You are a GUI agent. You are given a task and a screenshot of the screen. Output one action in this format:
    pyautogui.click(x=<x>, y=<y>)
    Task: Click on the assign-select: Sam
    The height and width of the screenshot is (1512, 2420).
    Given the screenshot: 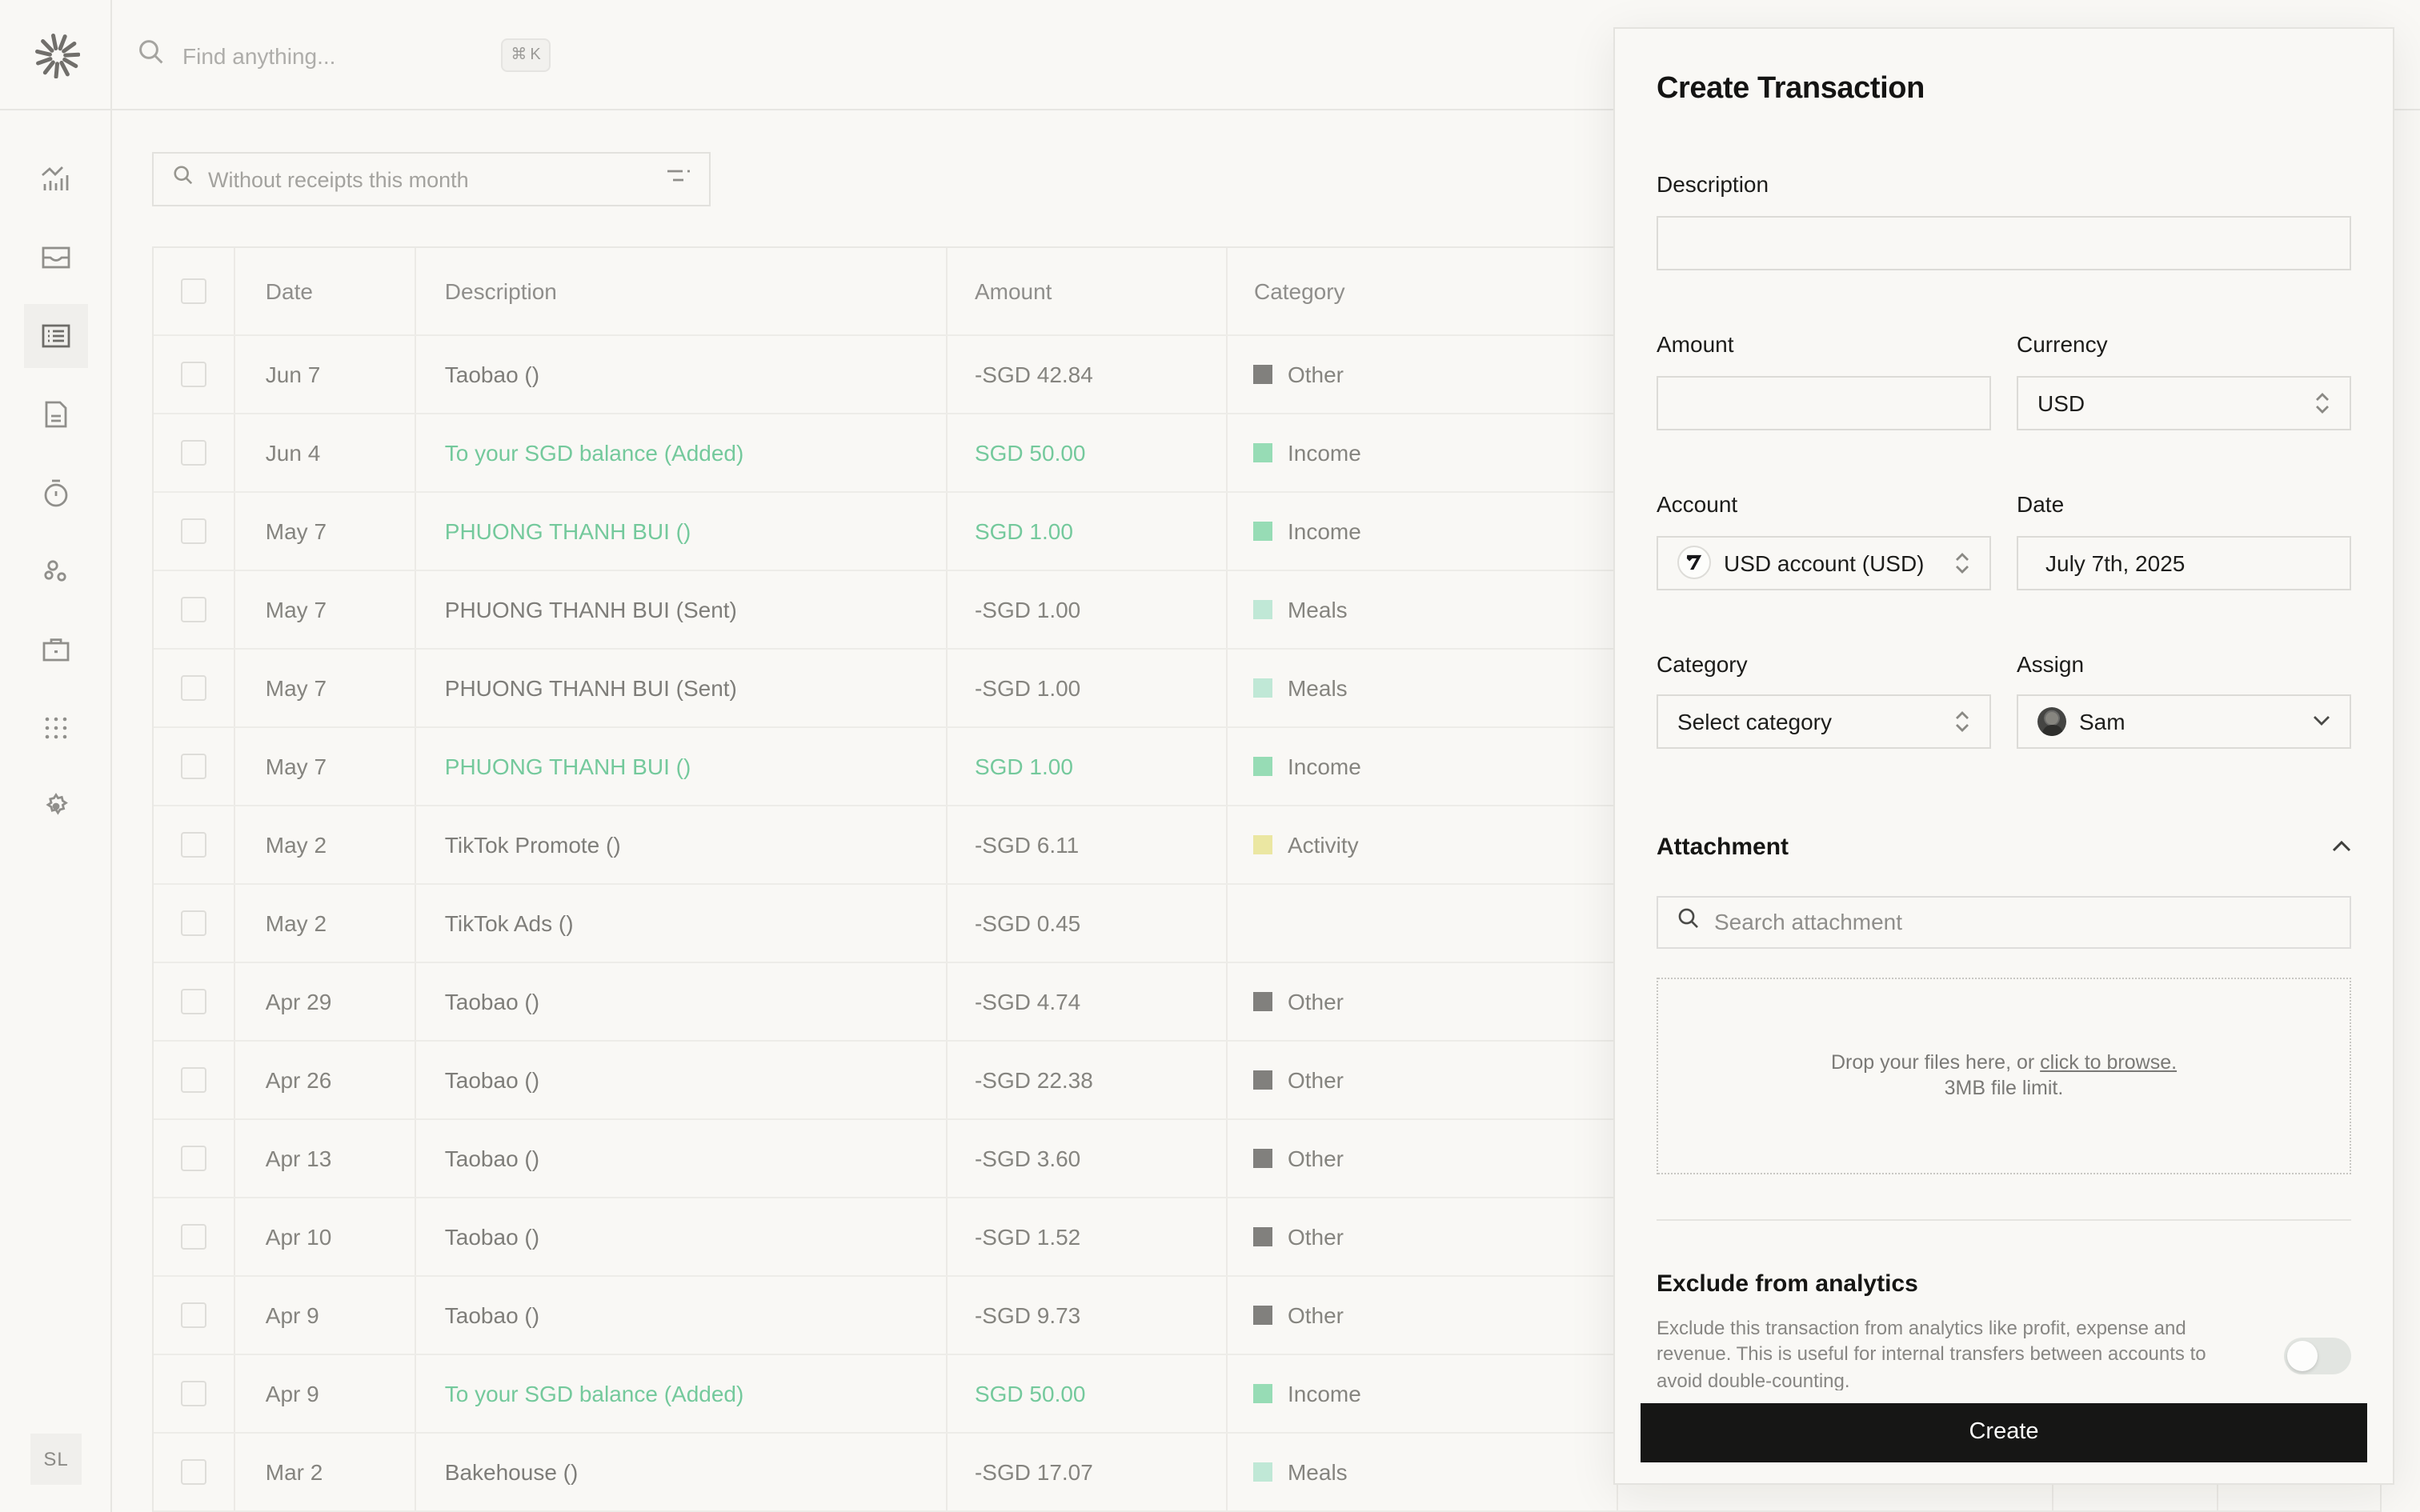 What is the action you would take?
    pyautogui.click(x=2184, y=721)
    